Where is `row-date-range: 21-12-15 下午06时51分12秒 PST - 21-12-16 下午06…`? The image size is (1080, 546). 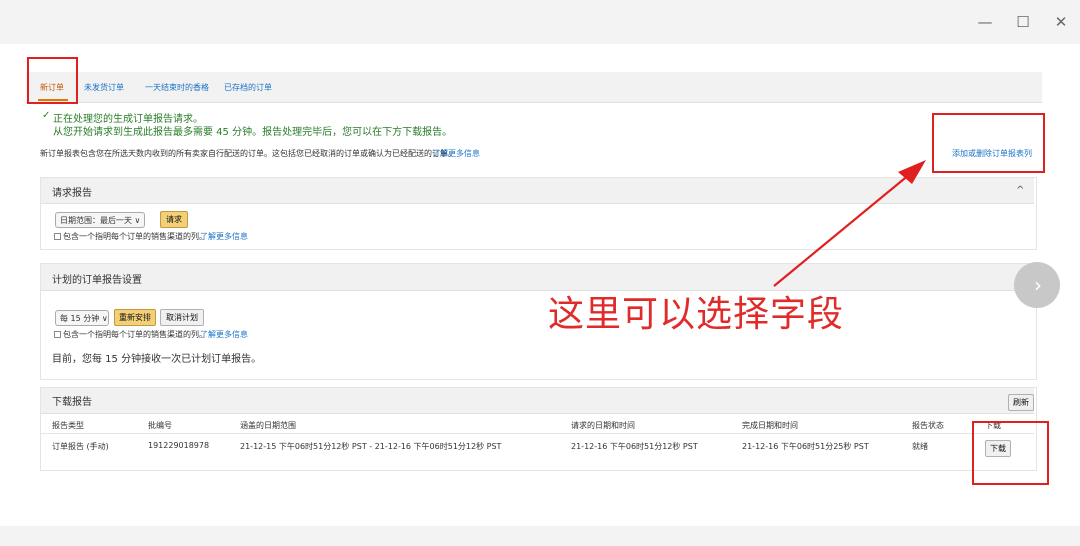 row-date-range: 21-12-15 下午06时51分12秒 PST - 21-12-16 下午06… is located at coordinates (371, 446).